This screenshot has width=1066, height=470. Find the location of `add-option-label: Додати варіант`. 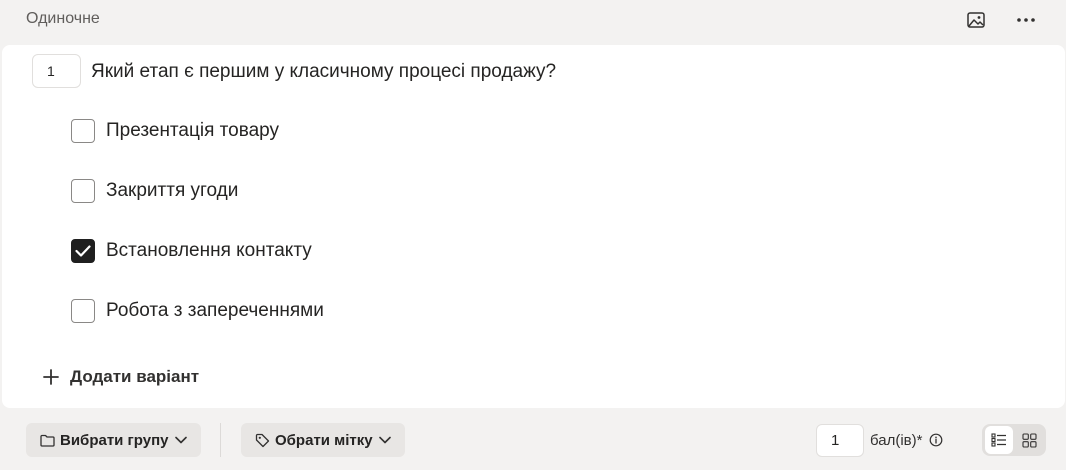

add-option-label: Додати варіант is located at coordinates (135, 376).